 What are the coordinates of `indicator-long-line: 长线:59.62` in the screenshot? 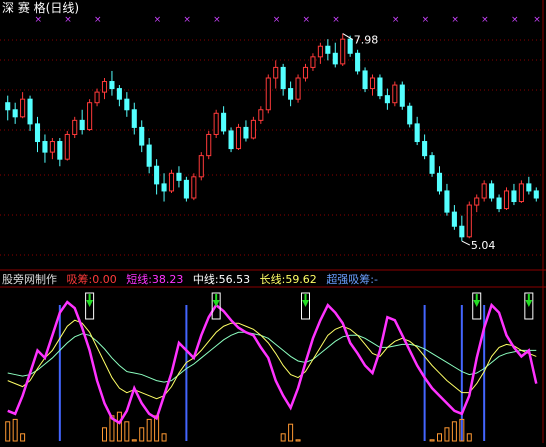 It's located at (288, 279).